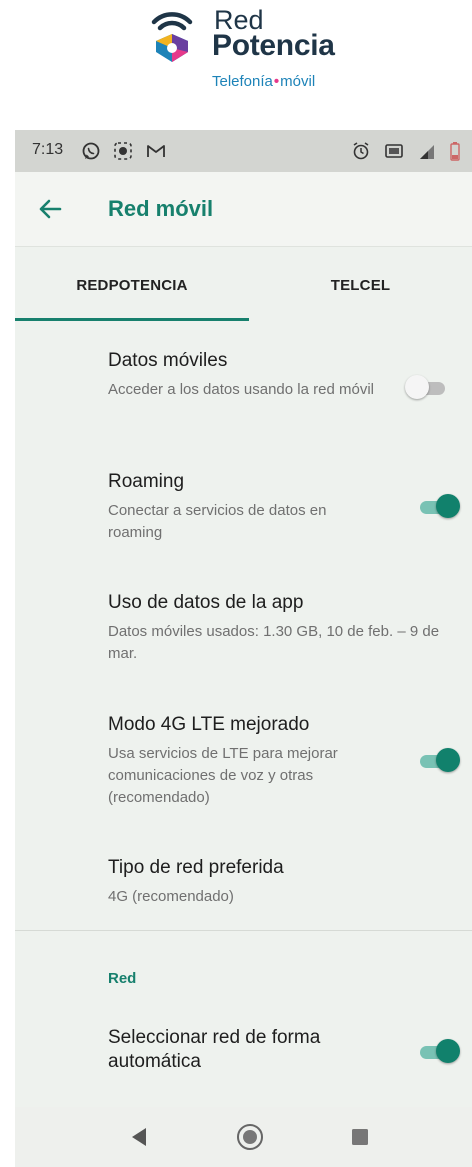 The height and width of the screenshot is (1167, 472). What do you see at coordinates (161, 208) in the screenshot?
I see `page-title: Red móvil` at bounding box center [161, 208].